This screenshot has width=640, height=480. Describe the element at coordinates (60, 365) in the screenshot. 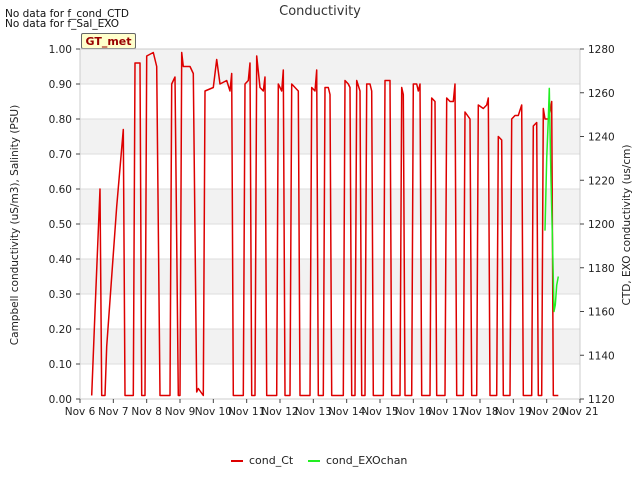

I see `y-left-tick-label: 0.10` at that location.